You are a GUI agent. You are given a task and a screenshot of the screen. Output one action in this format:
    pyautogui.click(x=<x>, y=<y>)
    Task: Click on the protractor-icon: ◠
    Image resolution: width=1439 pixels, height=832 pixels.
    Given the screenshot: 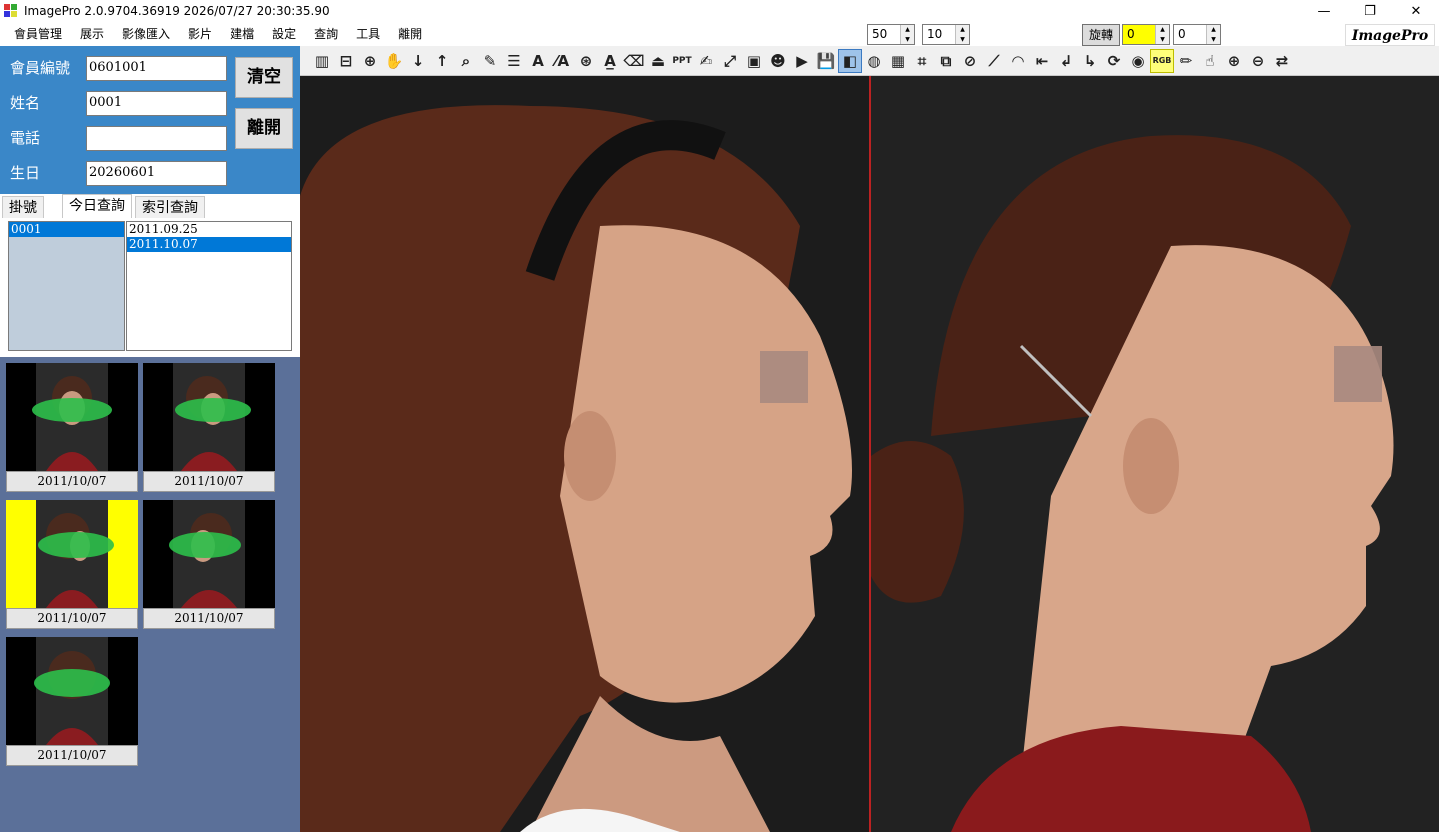 What is the action you would take?
    pyautogui.click(x=1018, y=61)
    